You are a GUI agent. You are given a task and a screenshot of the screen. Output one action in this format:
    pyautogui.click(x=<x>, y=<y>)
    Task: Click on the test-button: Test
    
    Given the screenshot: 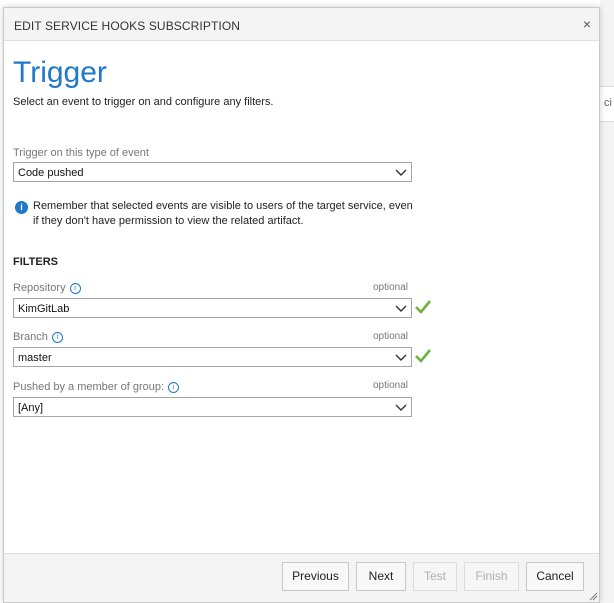 What is the action you would take?
    pyautogui.click(x=435, y=576)
    